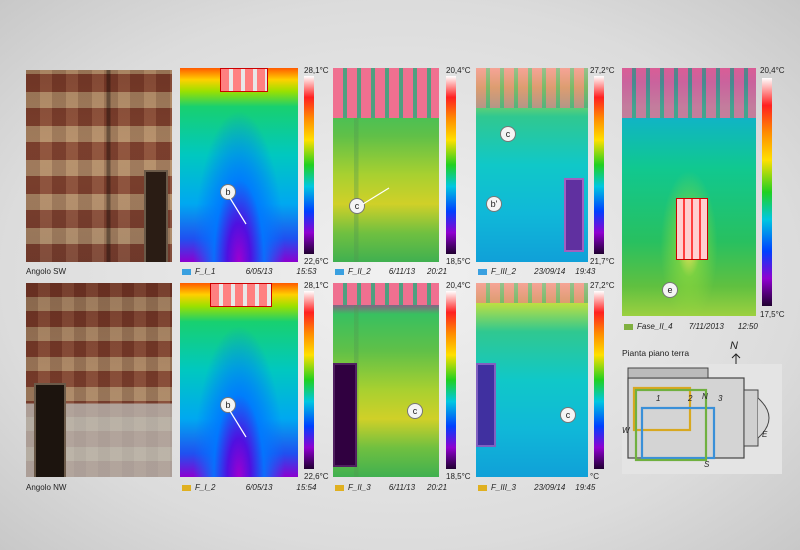 The width and height of the screenshot is (800, 550). I want to click on floor-plan: 1 2 N 3 W S E, so click(702, 419).